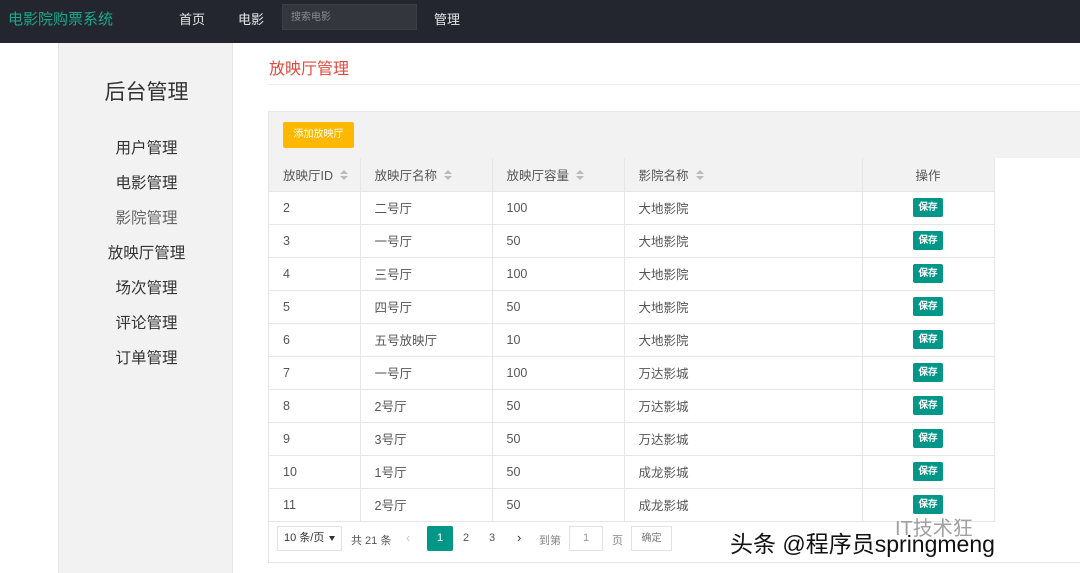  What do you see at coordinates (146, 252) in the screenshot?
I see `sidebar-item-halls: 放映厅管理` at bounding box center [146, 252].